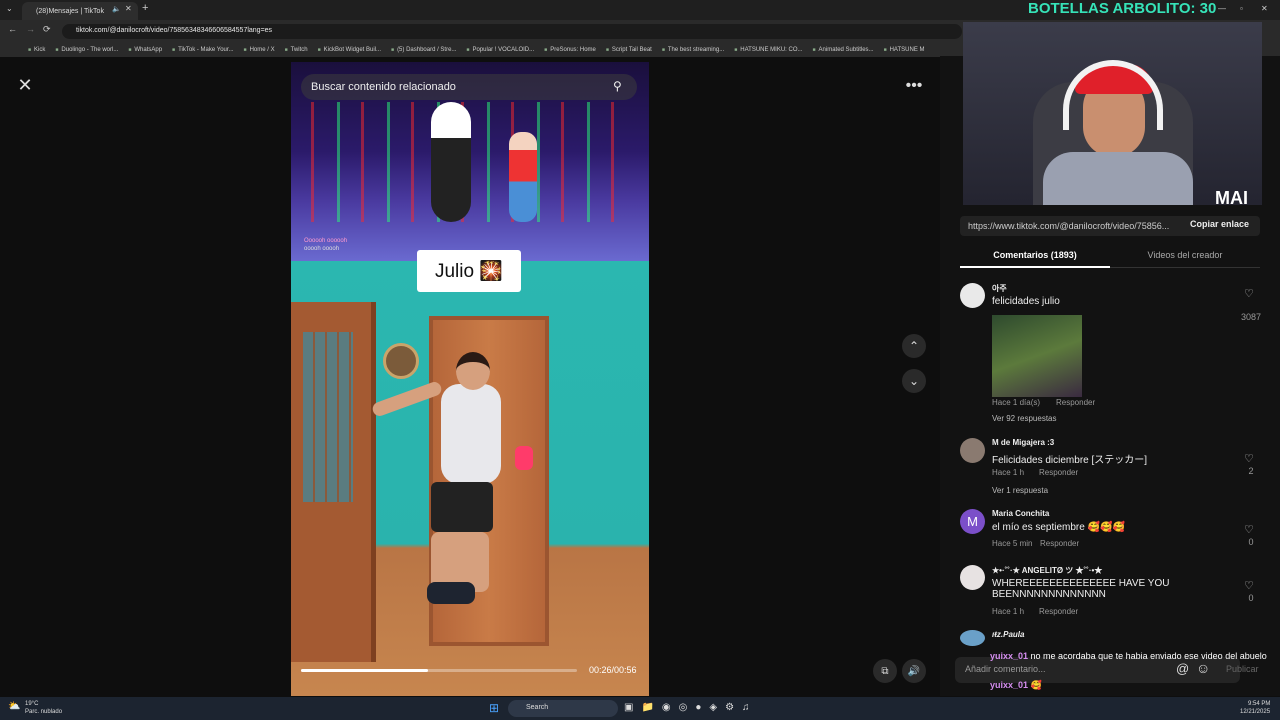 The height and width of the screenshot is (720, 1280). Describe the element at coordinates (401, 361) in the screenshot. I see `wall-plate` at that location.